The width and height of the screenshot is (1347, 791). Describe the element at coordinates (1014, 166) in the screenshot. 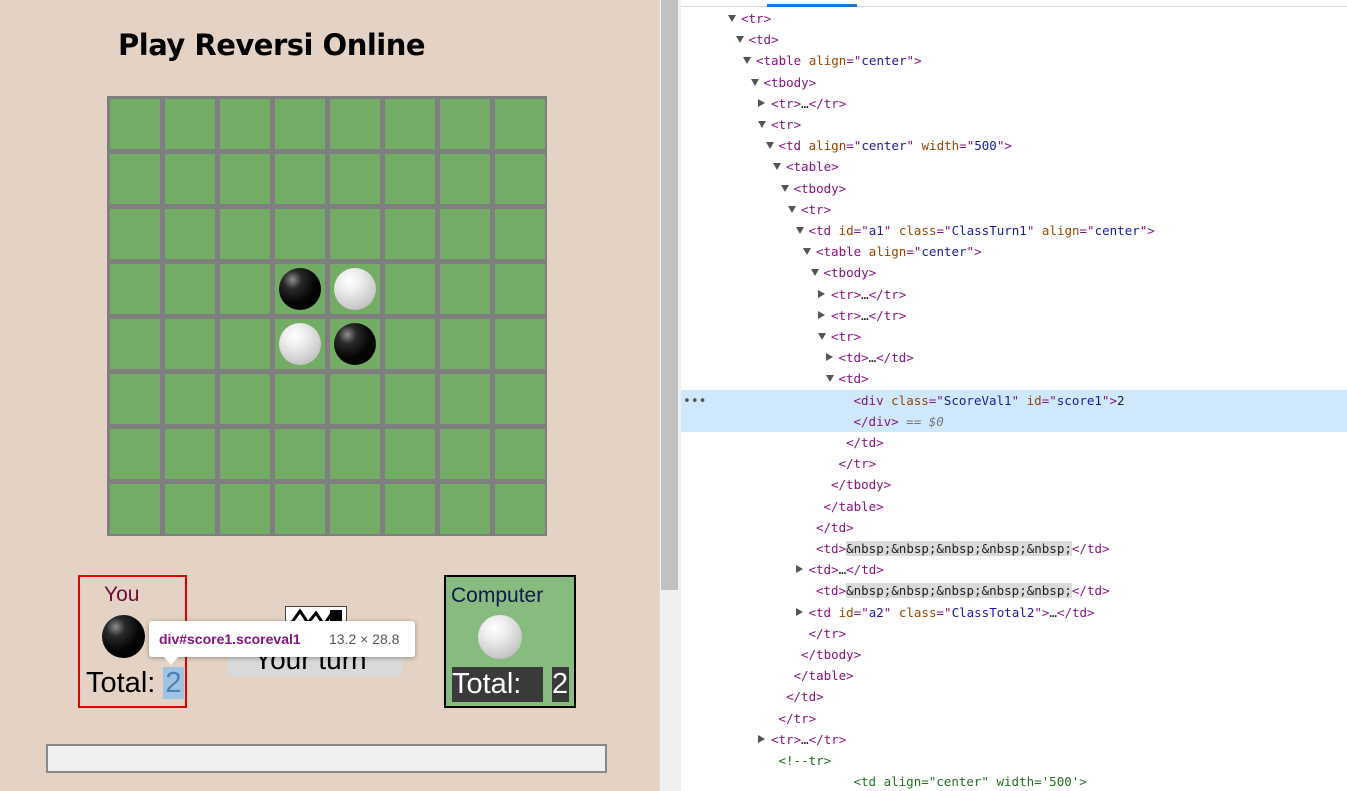

I see `dom-node-line: <table>` at that location.